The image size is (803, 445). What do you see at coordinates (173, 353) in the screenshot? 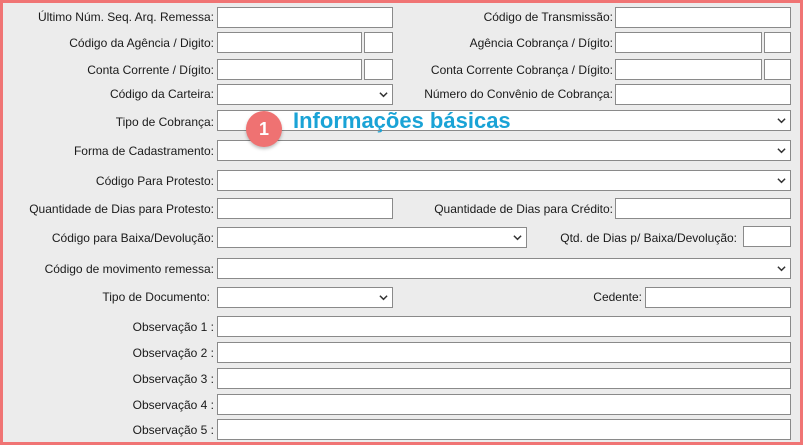
I see `observacao-2-label: Observação 2 :` at bounding box center [173, 353].